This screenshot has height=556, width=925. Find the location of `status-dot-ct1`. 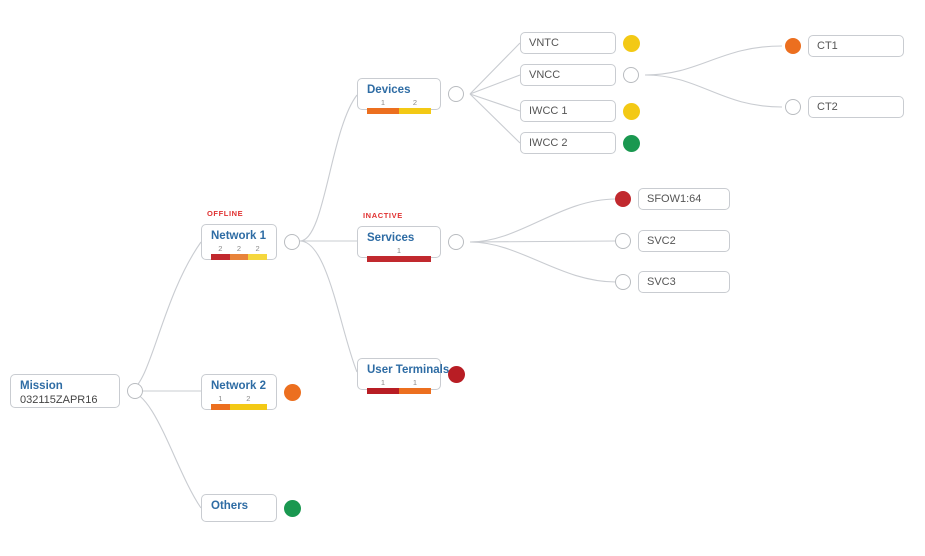

status-dot-ct1 is located at coordinates (793, 46).